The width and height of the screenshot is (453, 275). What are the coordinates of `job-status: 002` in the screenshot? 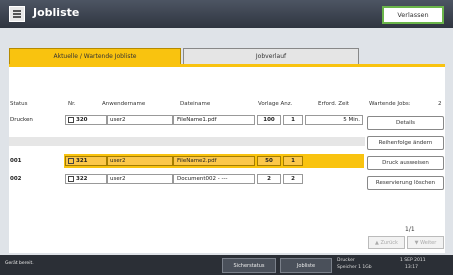 It's located at (16, 179).